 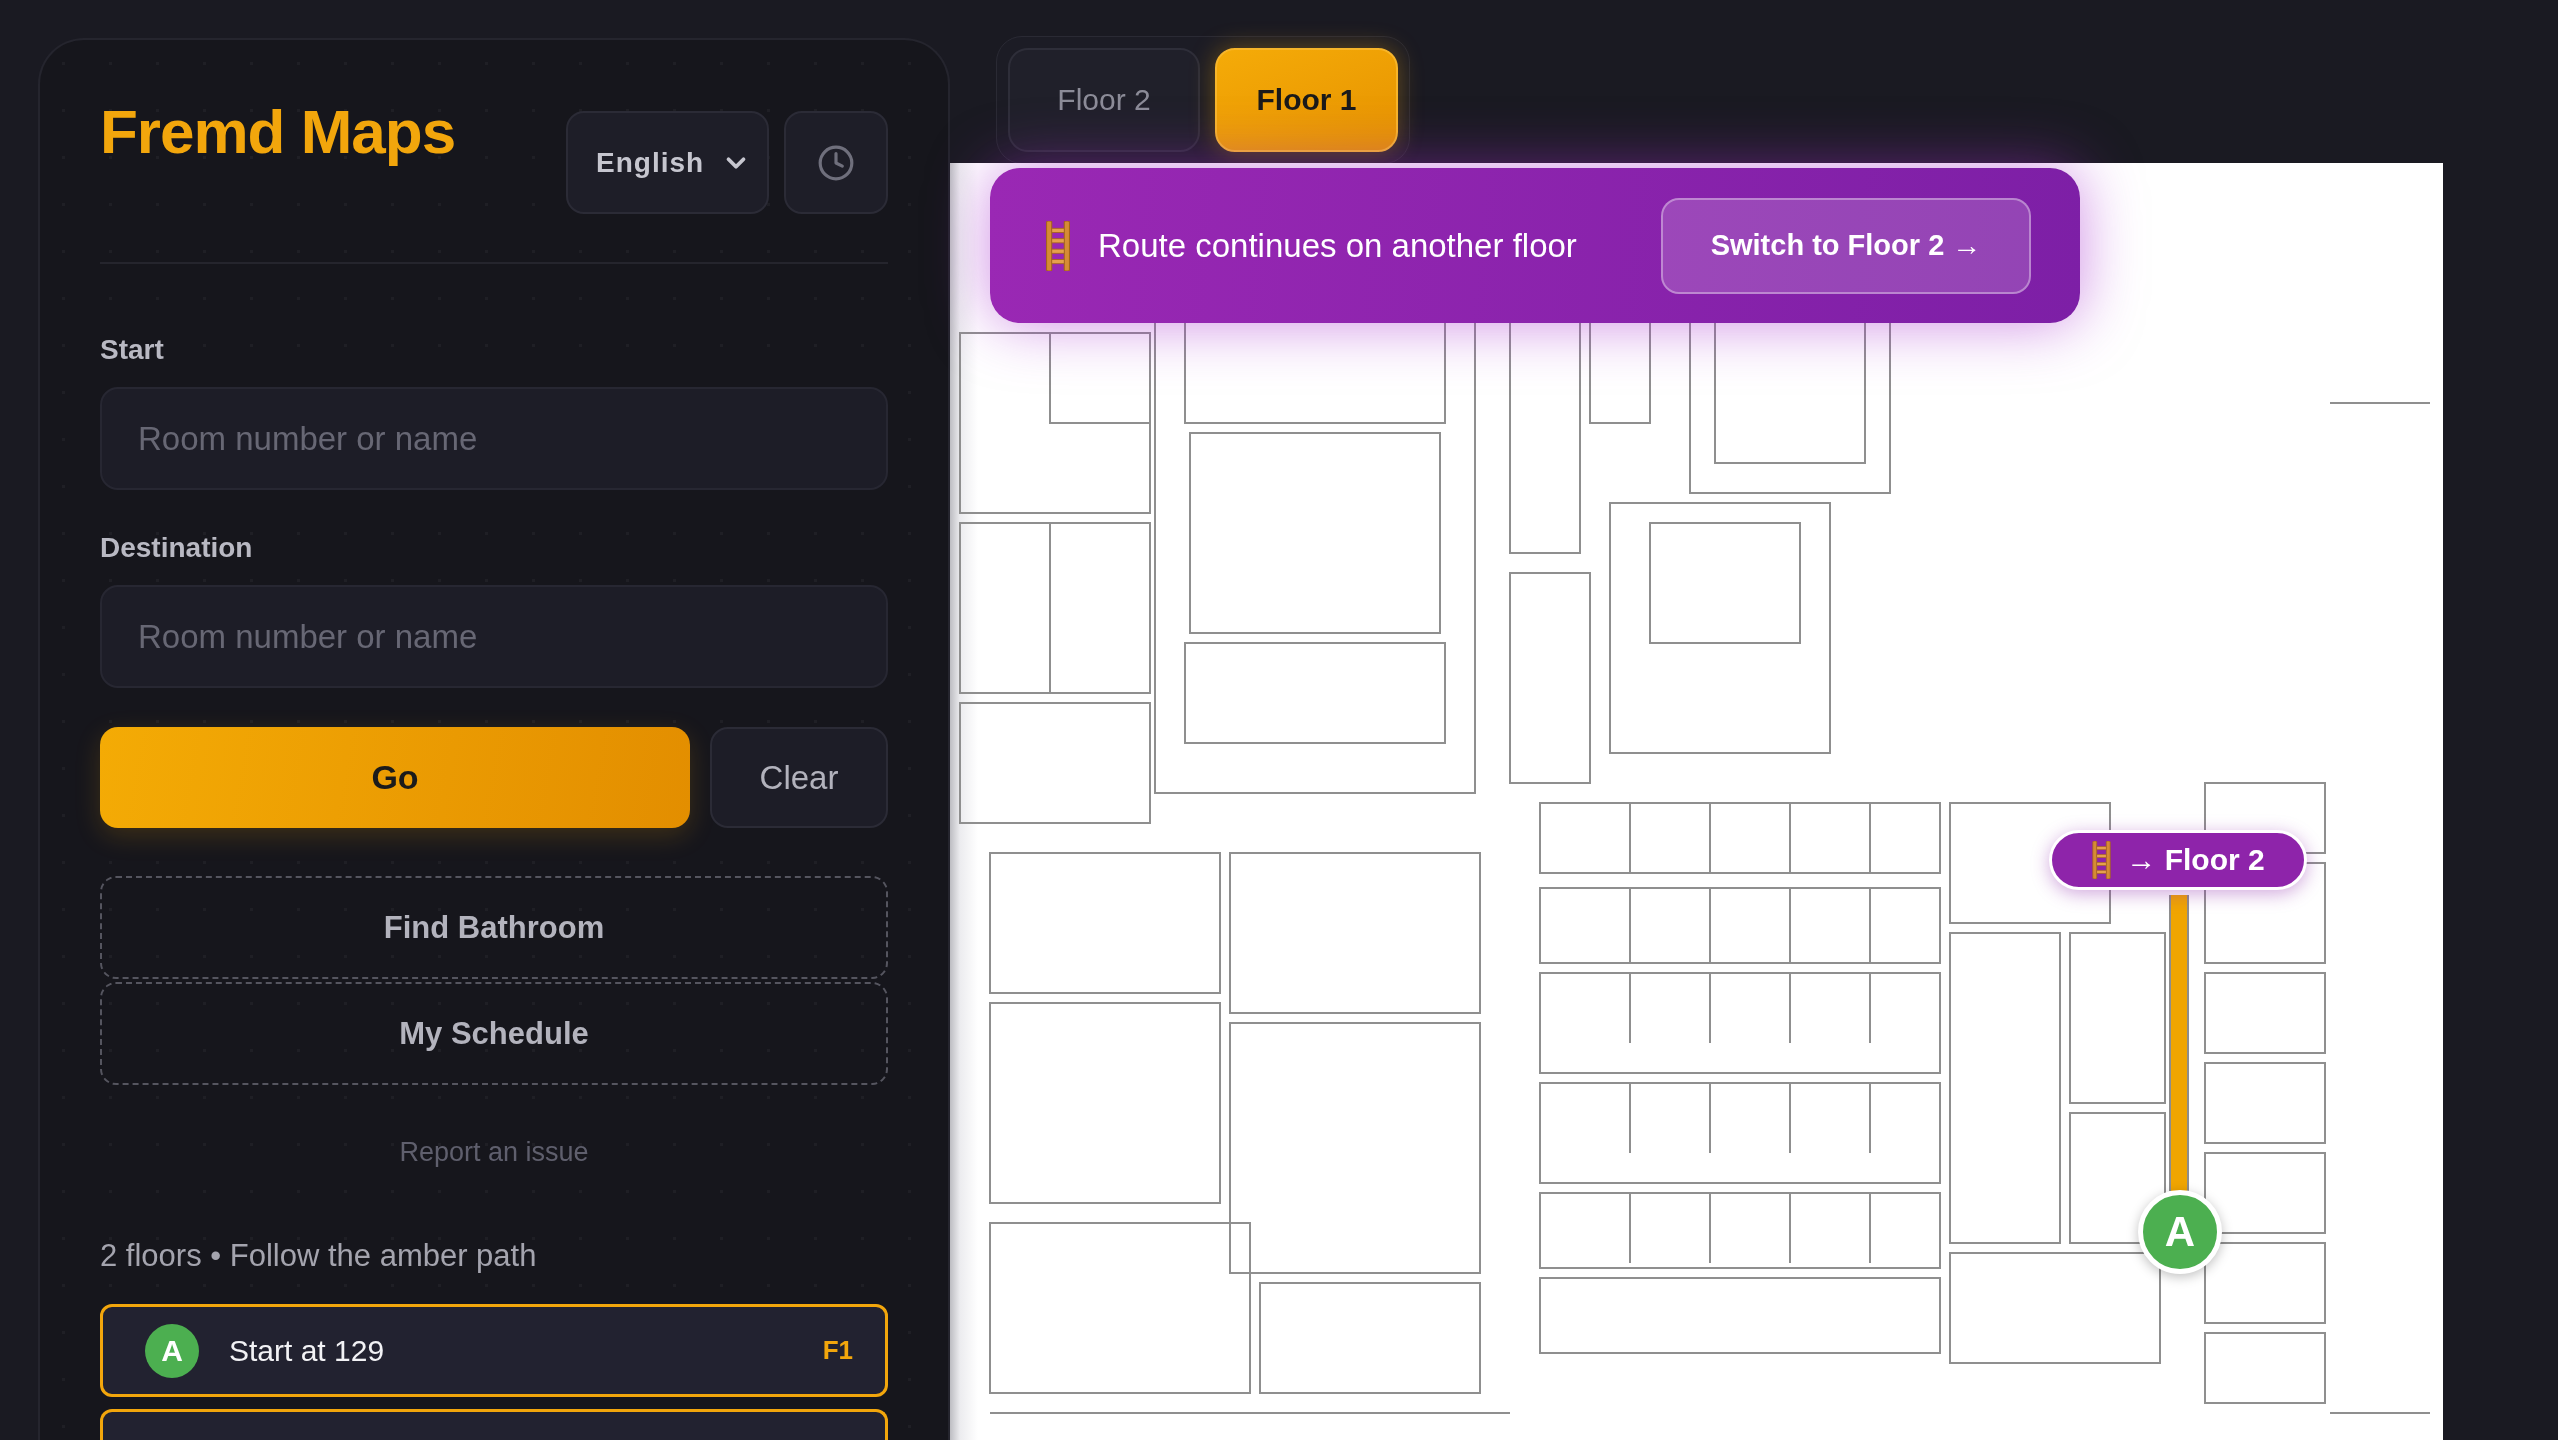 What do you see at coordinates (837, 1350) in the screenshot?
I see `floor-tag: F1` at bounding box center [837, 1350].